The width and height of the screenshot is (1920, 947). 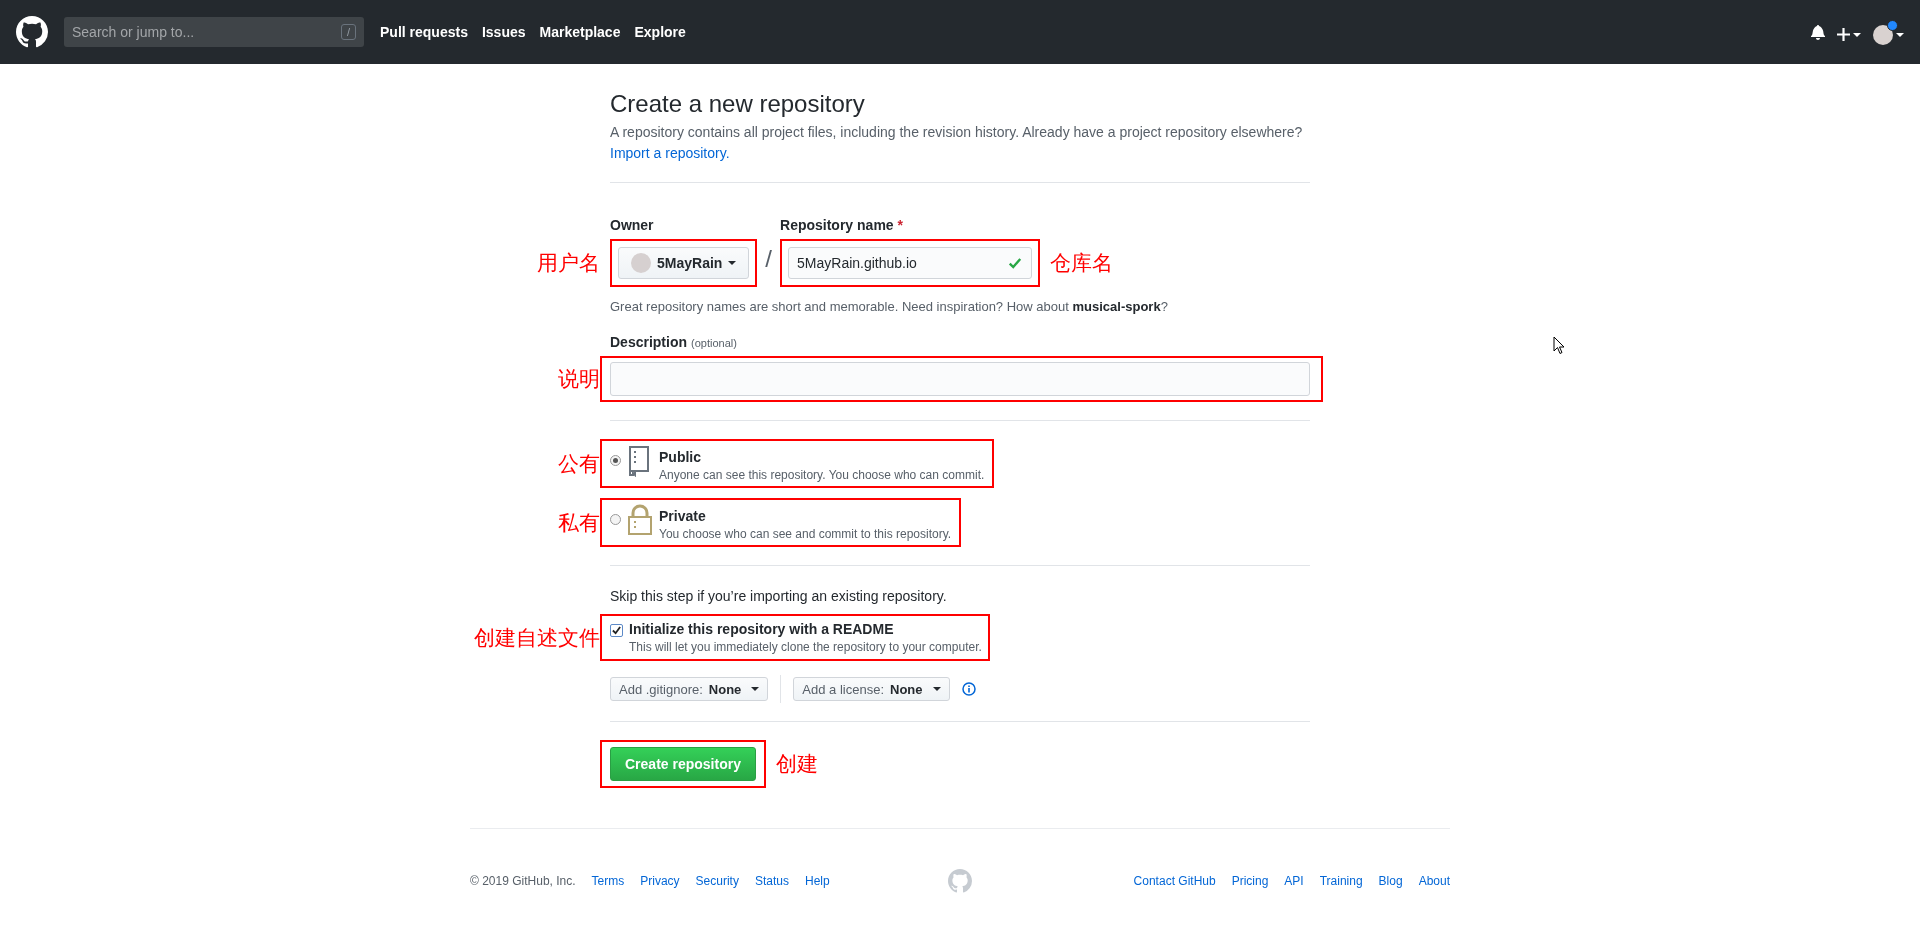 What do you see at coordinates (537, 638) in the screenshot?
I see `annotation-label: 创建自述文件` at bounding box center [537, 638].